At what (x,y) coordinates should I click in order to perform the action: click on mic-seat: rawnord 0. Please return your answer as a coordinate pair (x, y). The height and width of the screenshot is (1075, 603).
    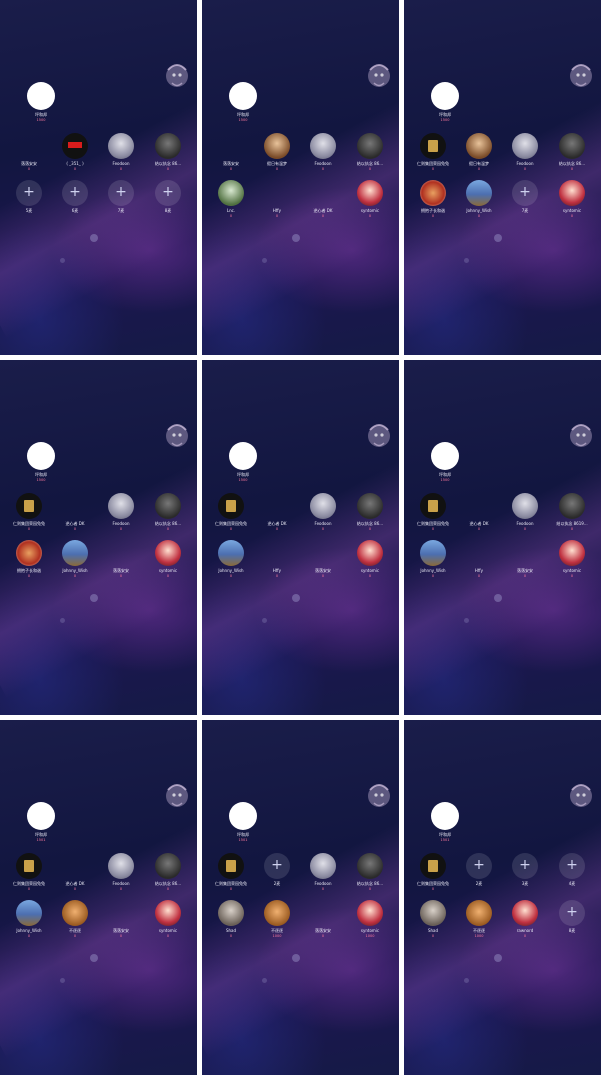
    Looking at the image, I should click on (525, 919).